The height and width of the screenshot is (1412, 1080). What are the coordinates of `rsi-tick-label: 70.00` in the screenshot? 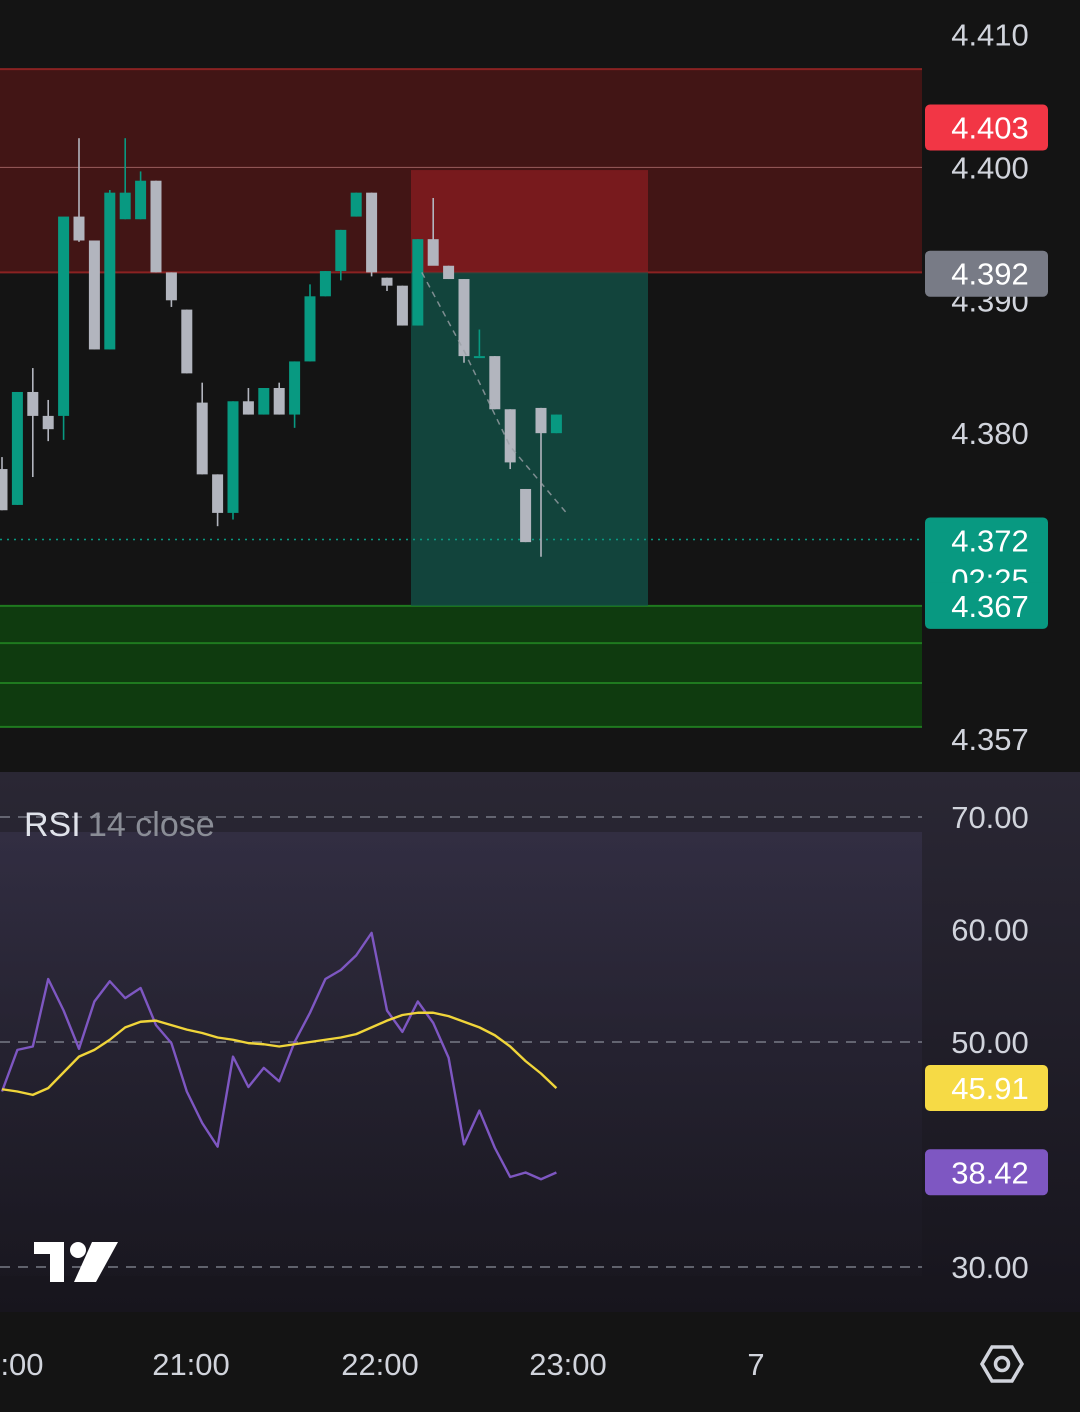 It's located at (990, 817).